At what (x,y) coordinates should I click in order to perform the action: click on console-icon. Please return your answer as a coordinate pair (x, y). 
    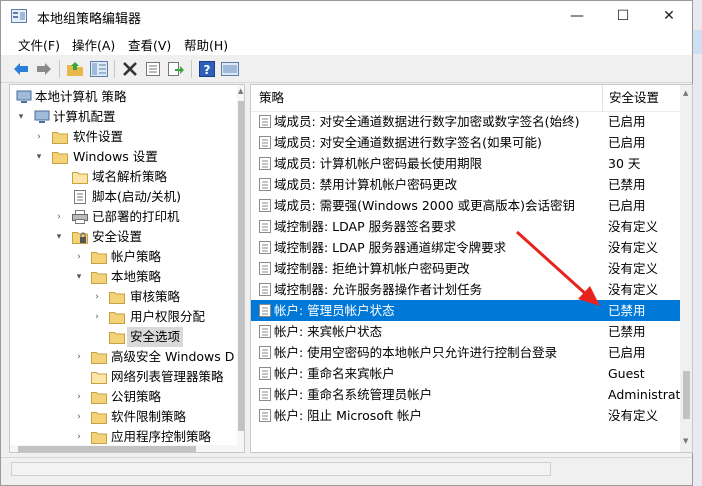
    Looking at the image, I should click on (230, 69).